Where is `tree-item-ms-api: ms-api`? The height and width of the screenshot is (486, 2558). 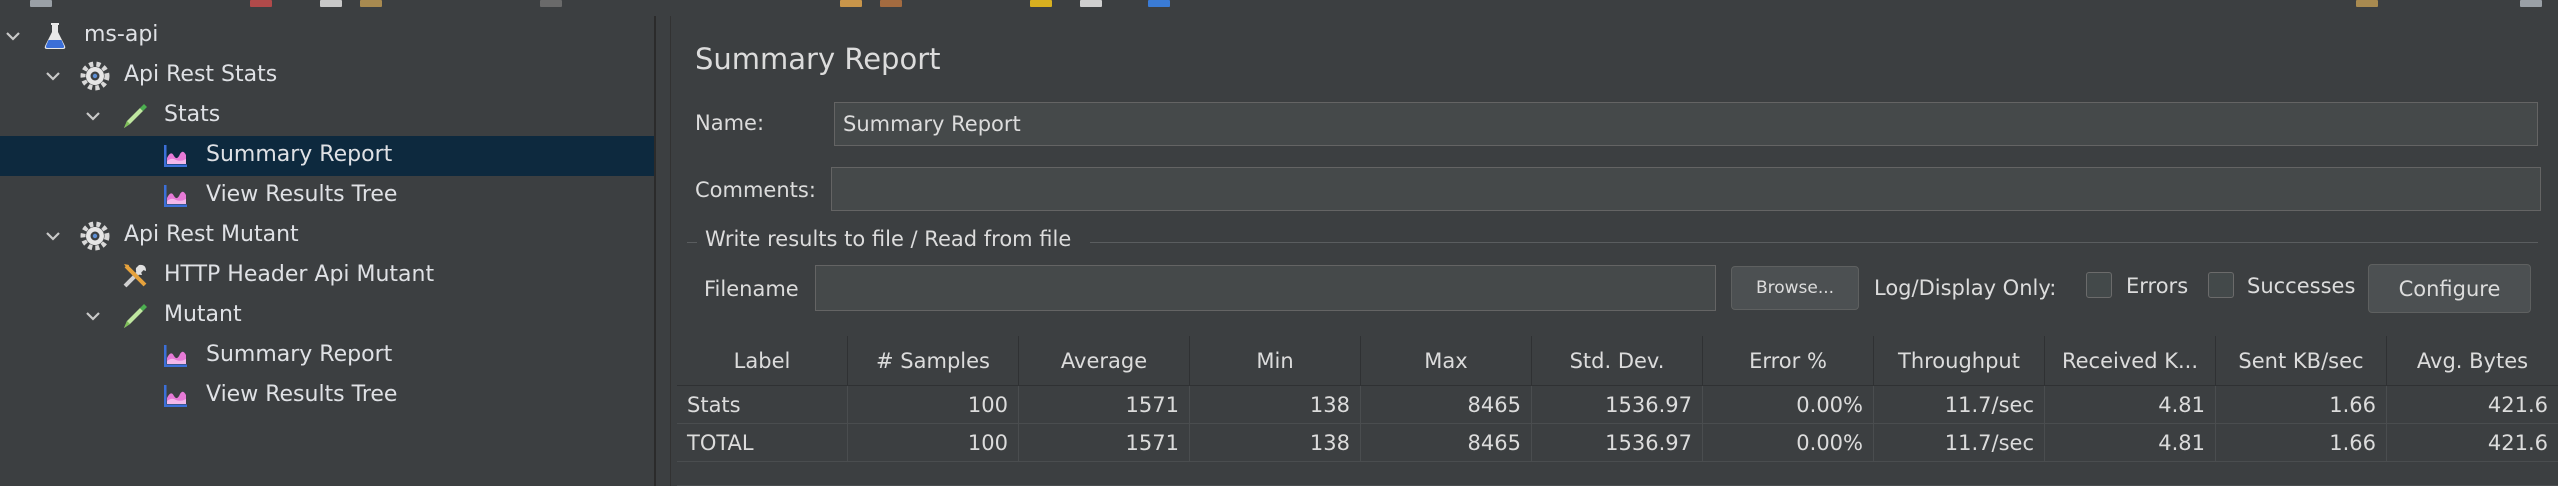 tree-item-ms-api: ms-api is located at coordinates (327, 36).